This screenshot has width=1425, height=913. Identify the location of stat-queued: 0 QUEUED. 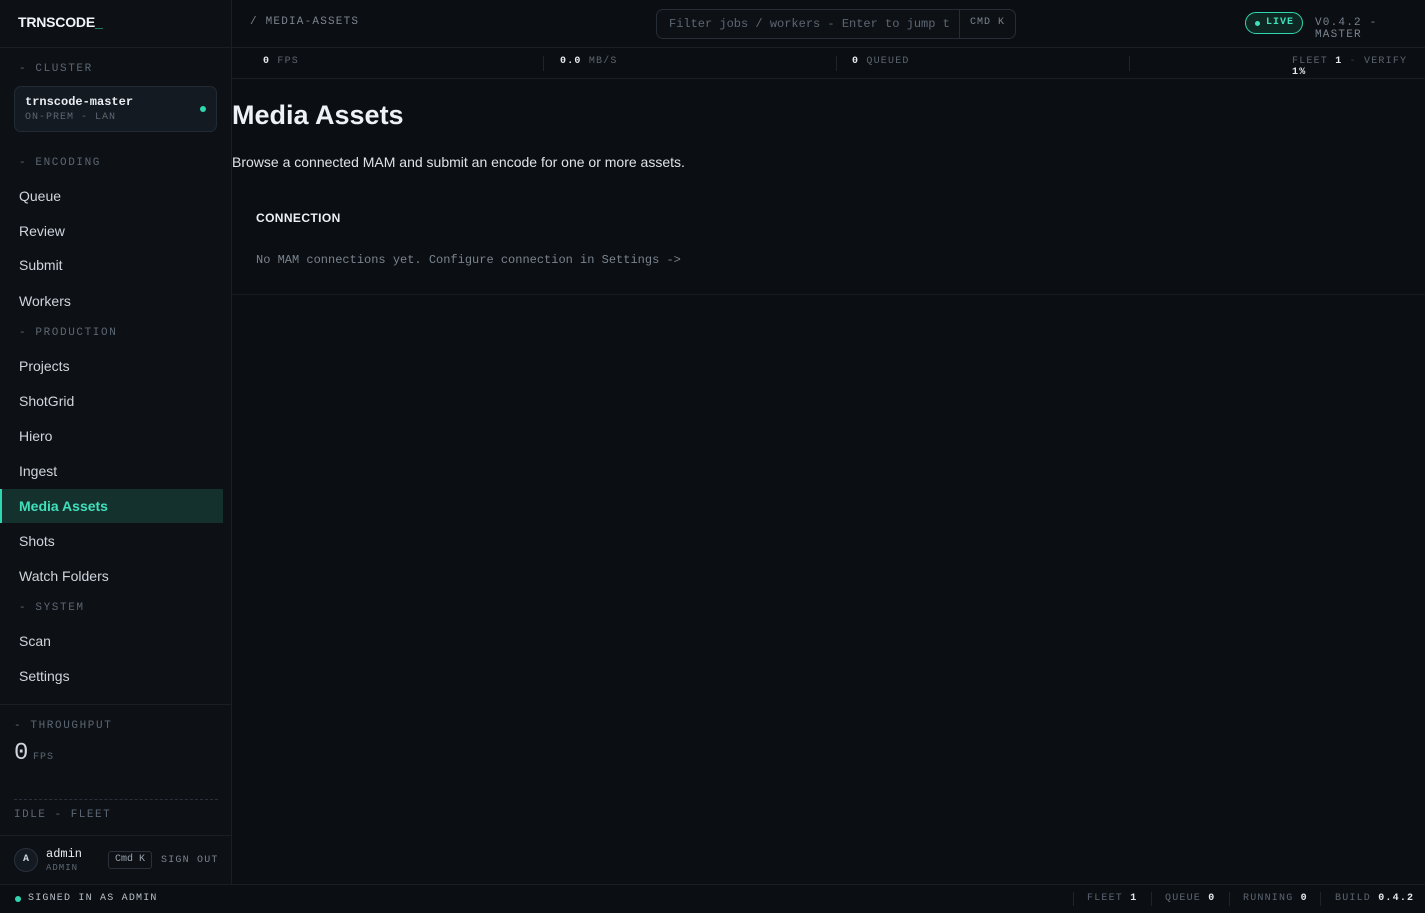
(881, 61).